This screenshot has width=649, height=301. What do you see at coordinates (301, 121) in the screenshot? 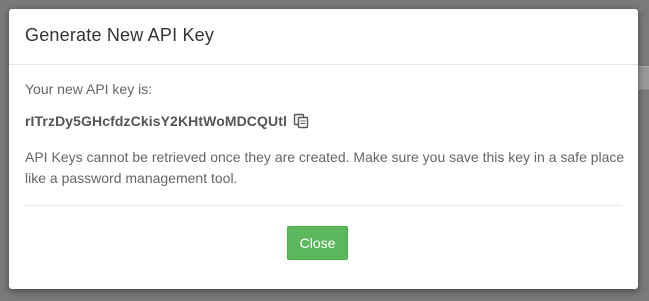
I see `copy-icon` at bounding box center [301, 121].